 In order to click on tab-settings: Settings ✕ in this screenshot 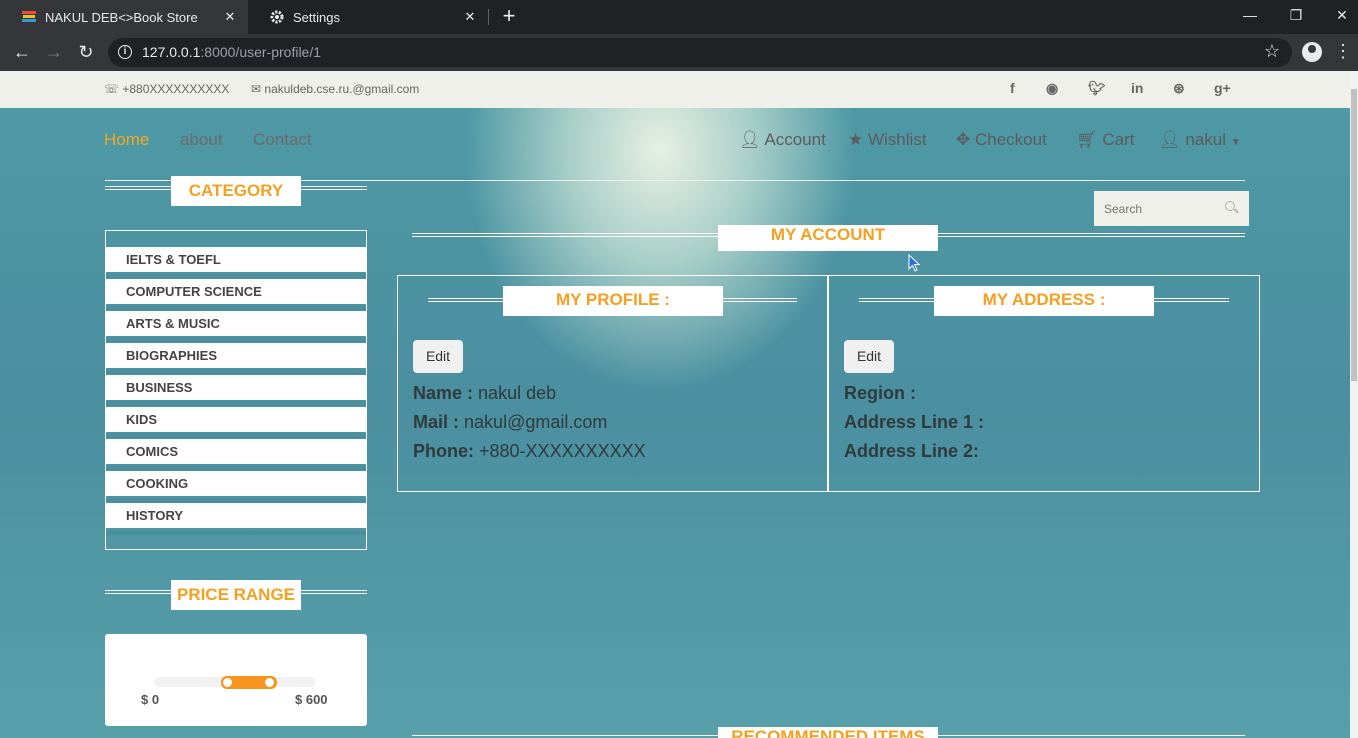, I will do `click(368, 17)`.